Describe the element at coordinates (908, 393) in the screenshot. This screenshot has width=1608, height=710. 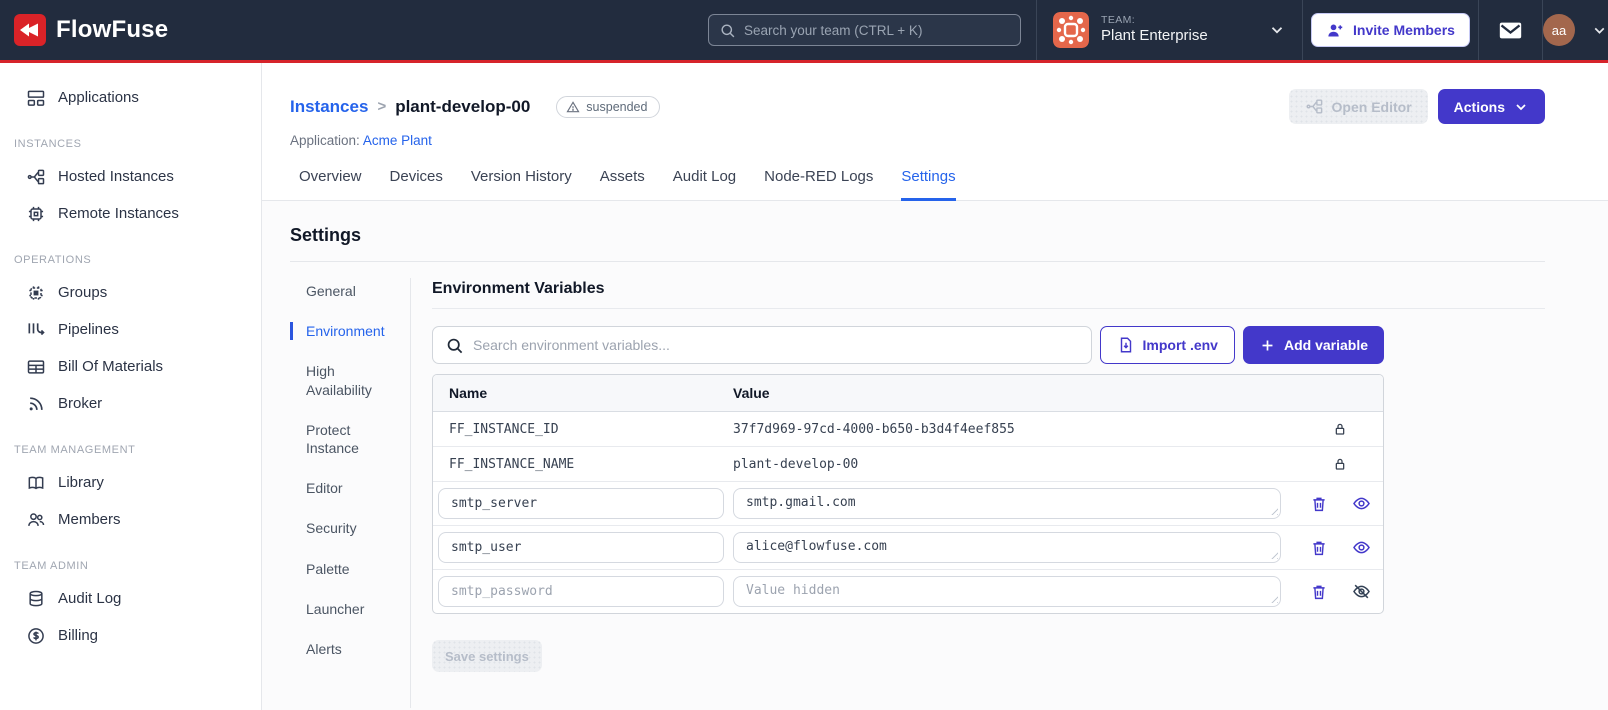
I see `table-header: Name Value` at that location.